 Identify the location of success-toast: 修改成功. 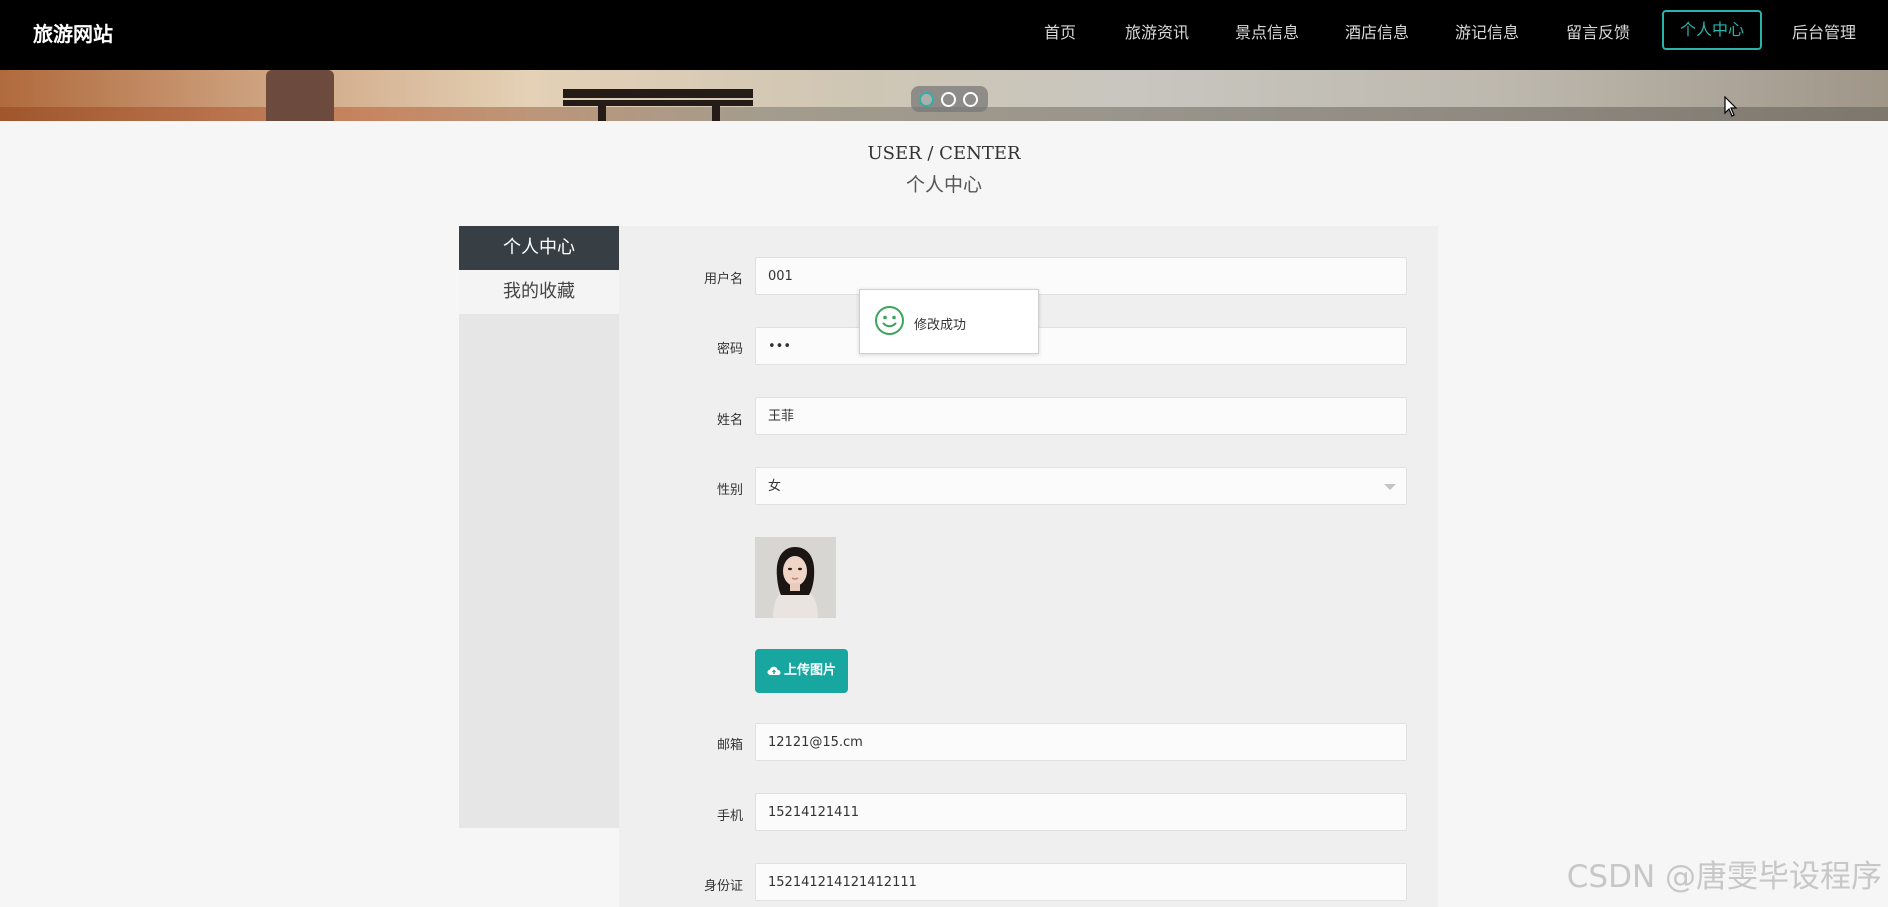
(949, 321).